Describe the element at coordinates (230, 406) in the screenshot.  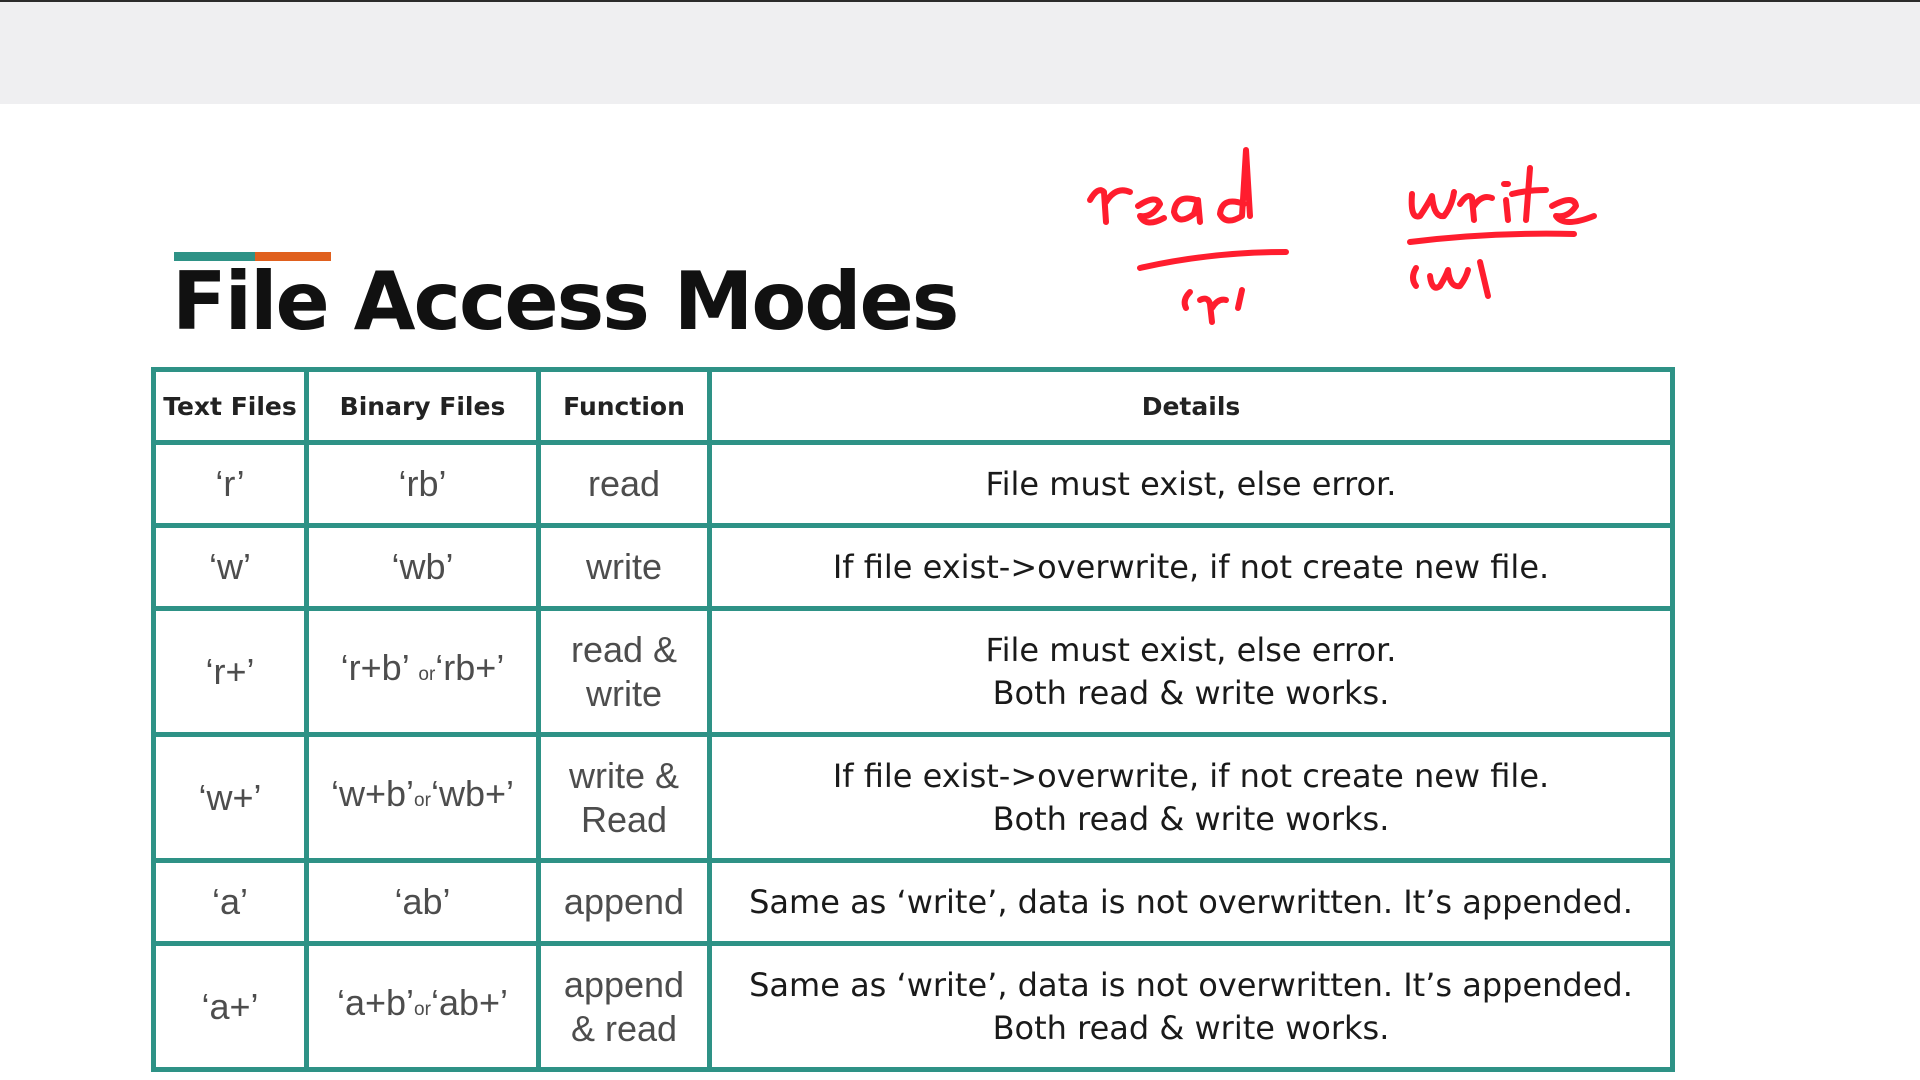
I see `header-text-files: Text Files` at that location.